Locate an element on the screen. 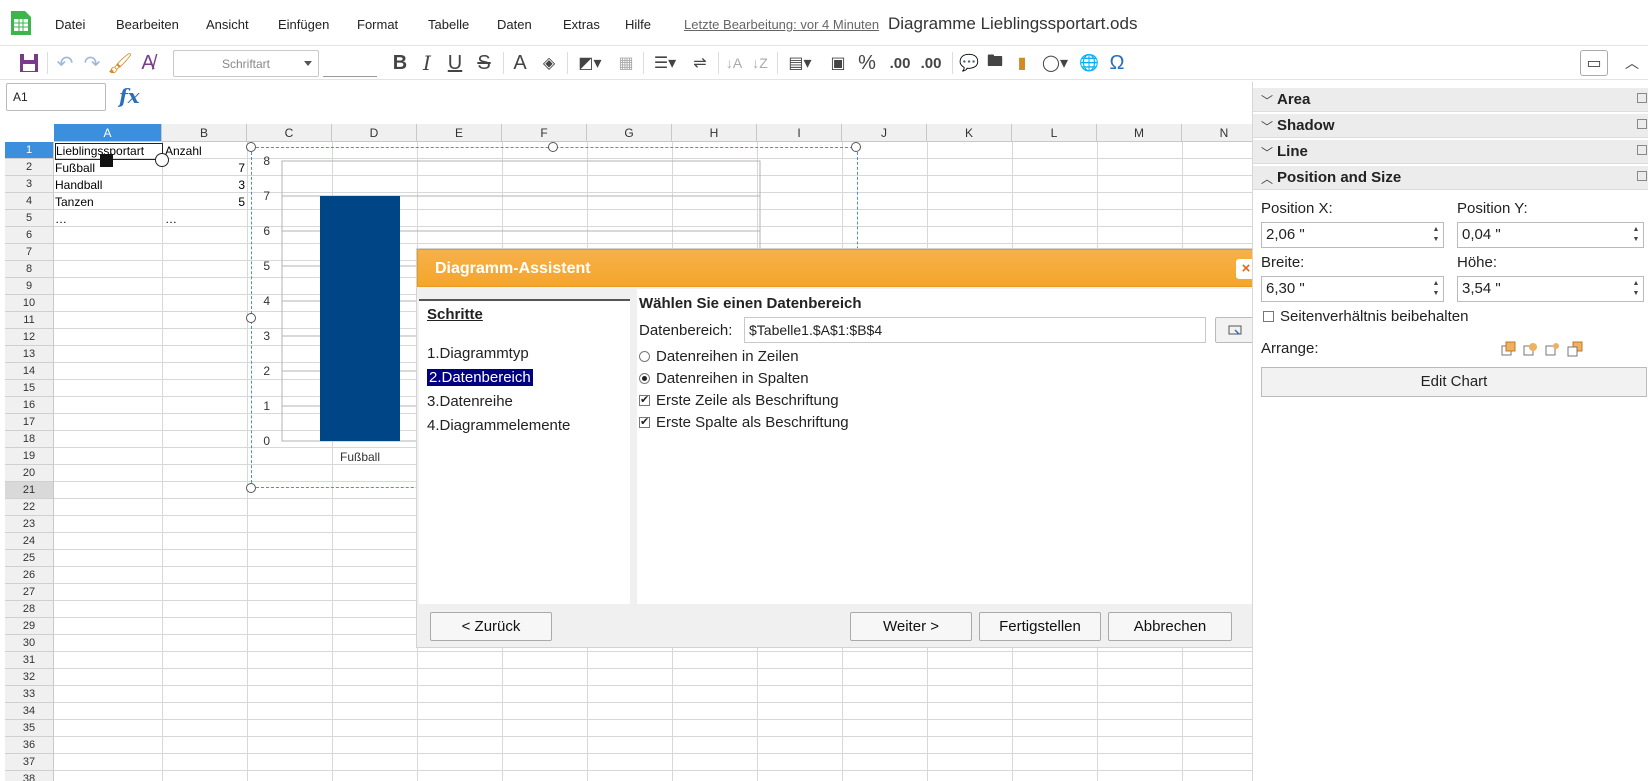 This screenshot has width=1648, height=781. back-button: < Zurück is located at coordinates (491, 626).